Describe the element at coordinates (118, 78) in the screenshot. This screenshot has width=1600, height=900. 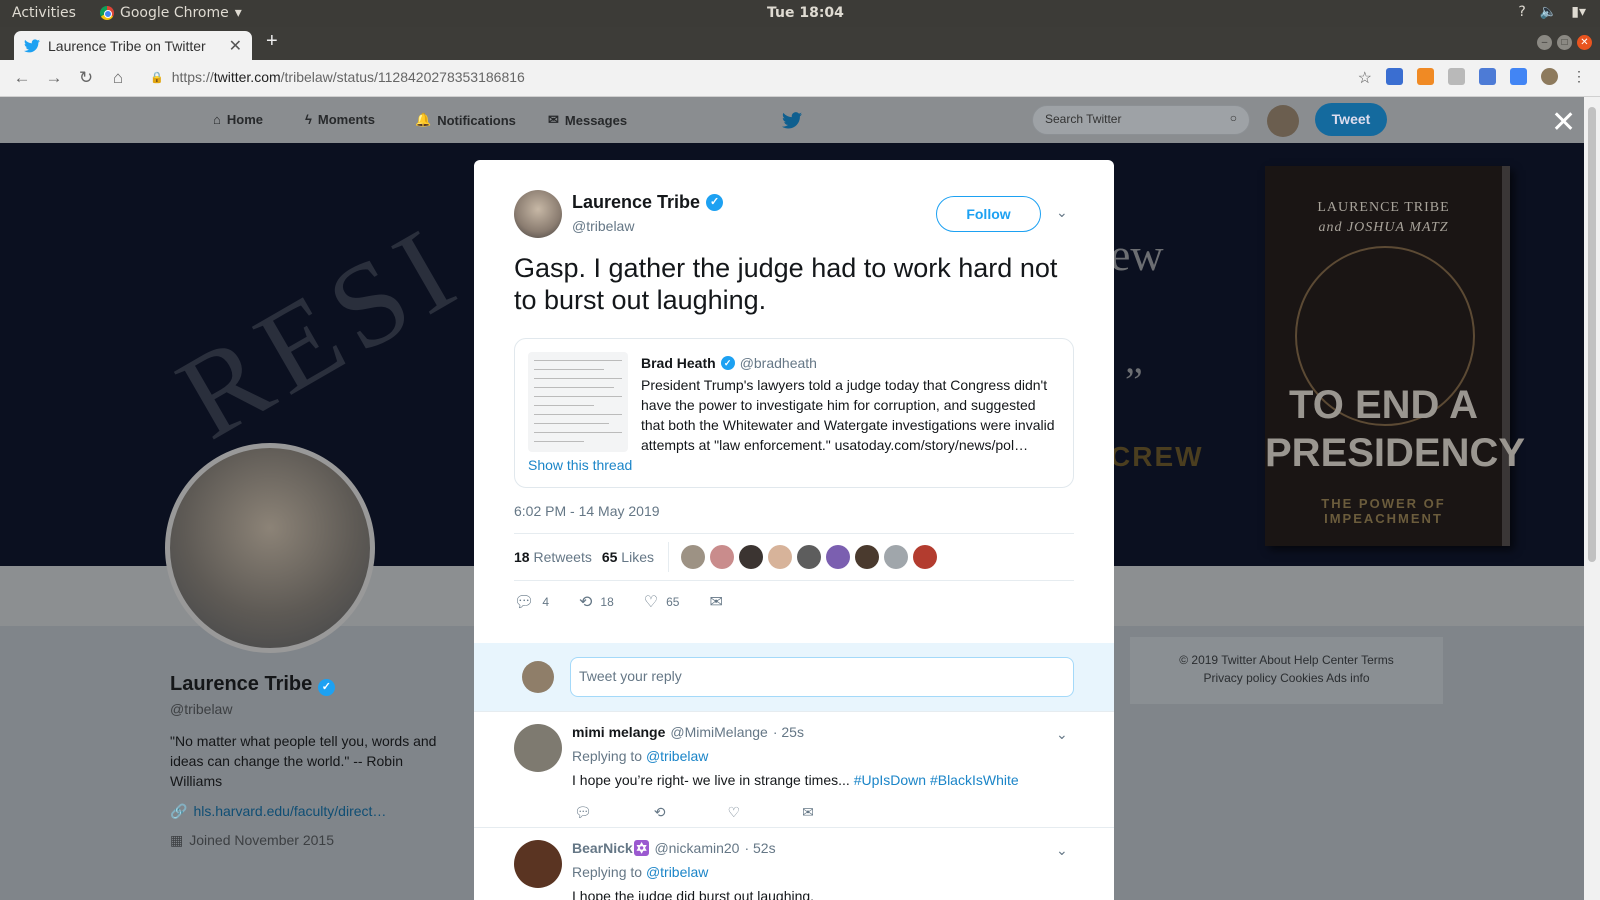
I see `home-button: ⌂` at that location.